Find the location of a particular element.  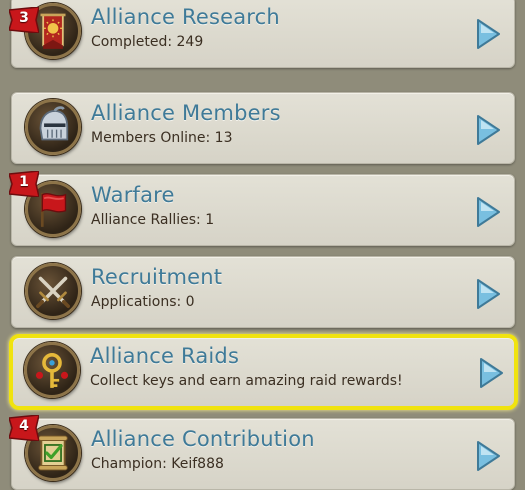

menu-item-subtitle: Members Online: 13 is located at coordinates (162, 138).